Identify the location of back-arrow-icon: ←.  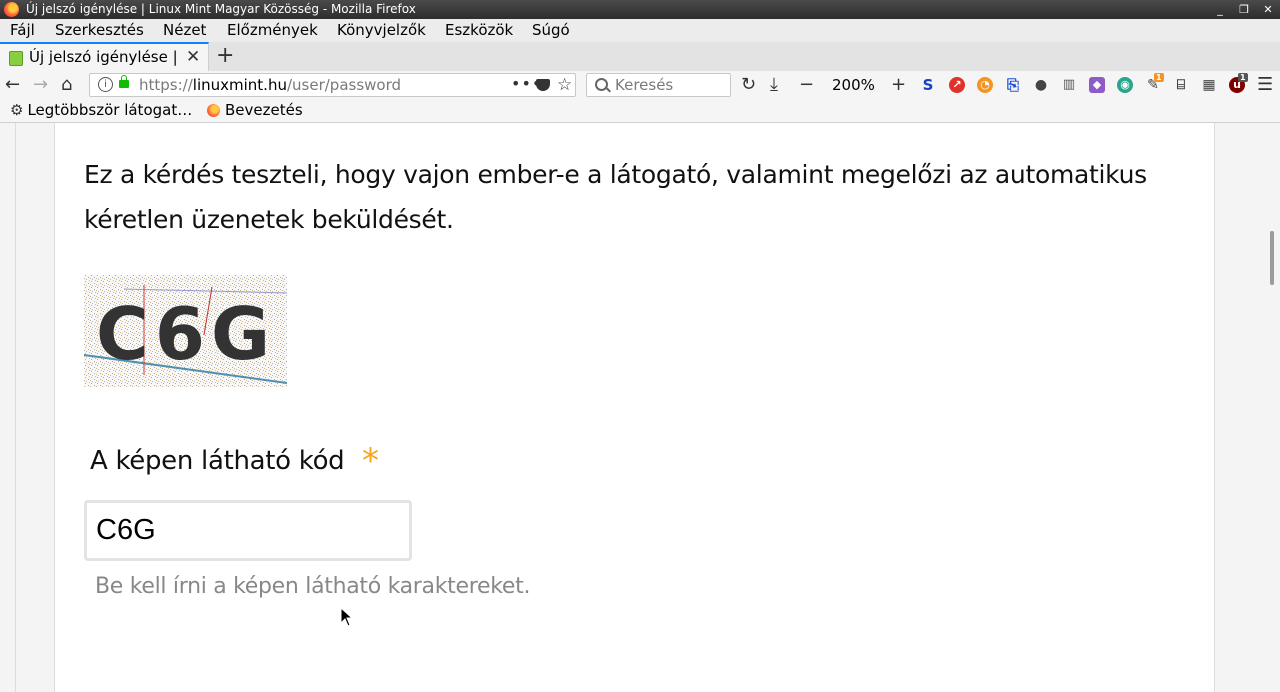
(12, 84).